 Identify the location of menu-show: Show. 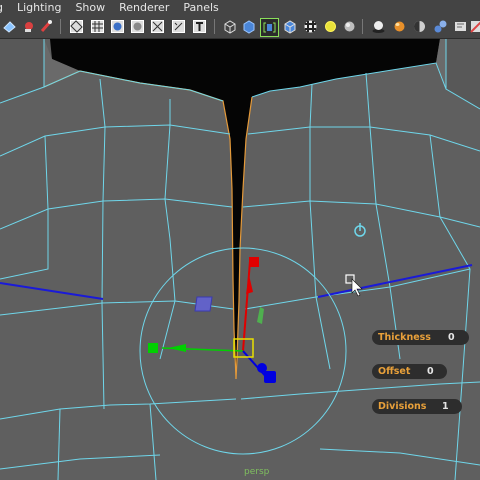
(90, 8).